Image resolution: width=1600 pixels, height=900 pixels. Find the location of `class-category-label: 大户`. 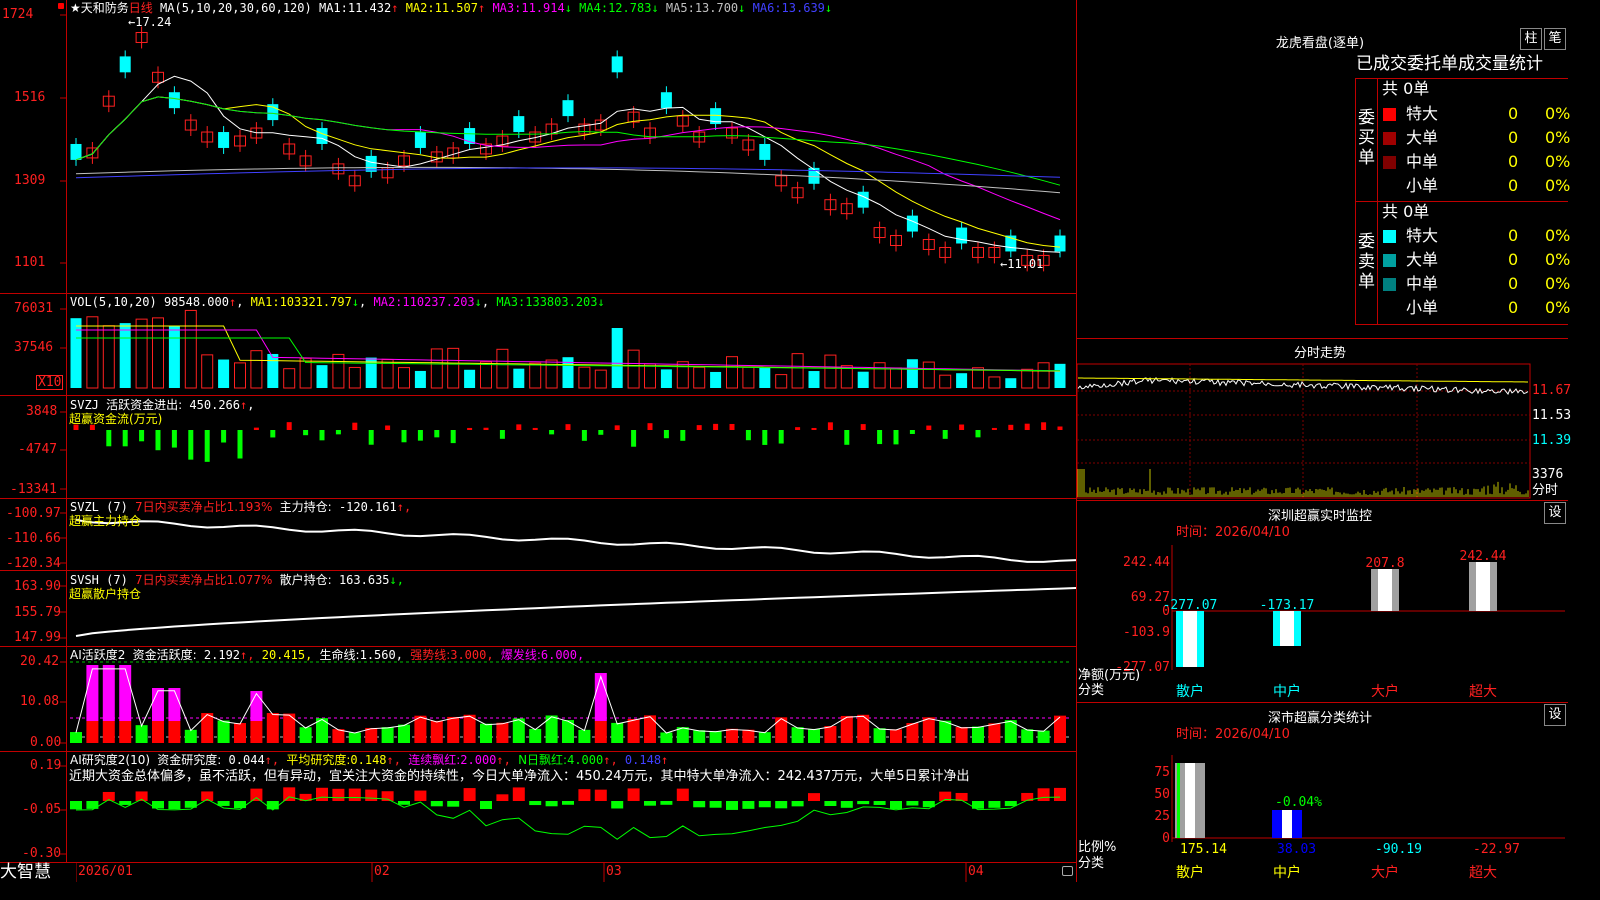

class-category-label: 大户 is located at coordinates (1385, 872).